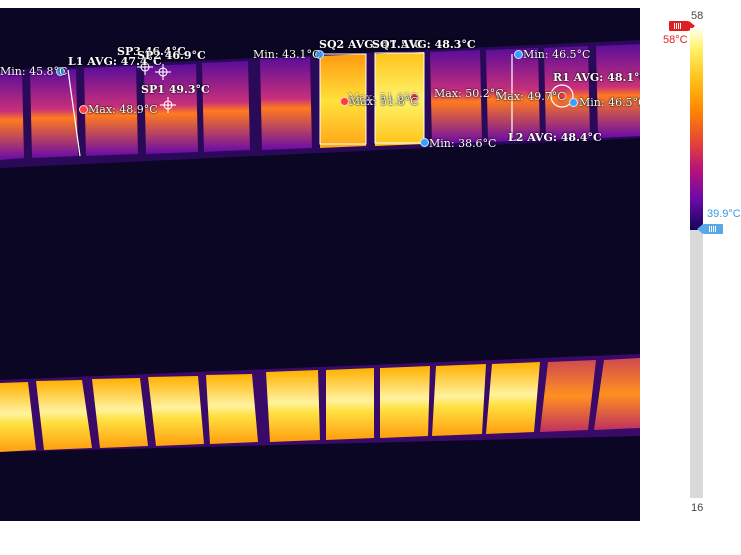  Describe the element at coordinates (531, 96) in the screenshot. I see `l2-max-label: Max: 49.7°C` at that location.